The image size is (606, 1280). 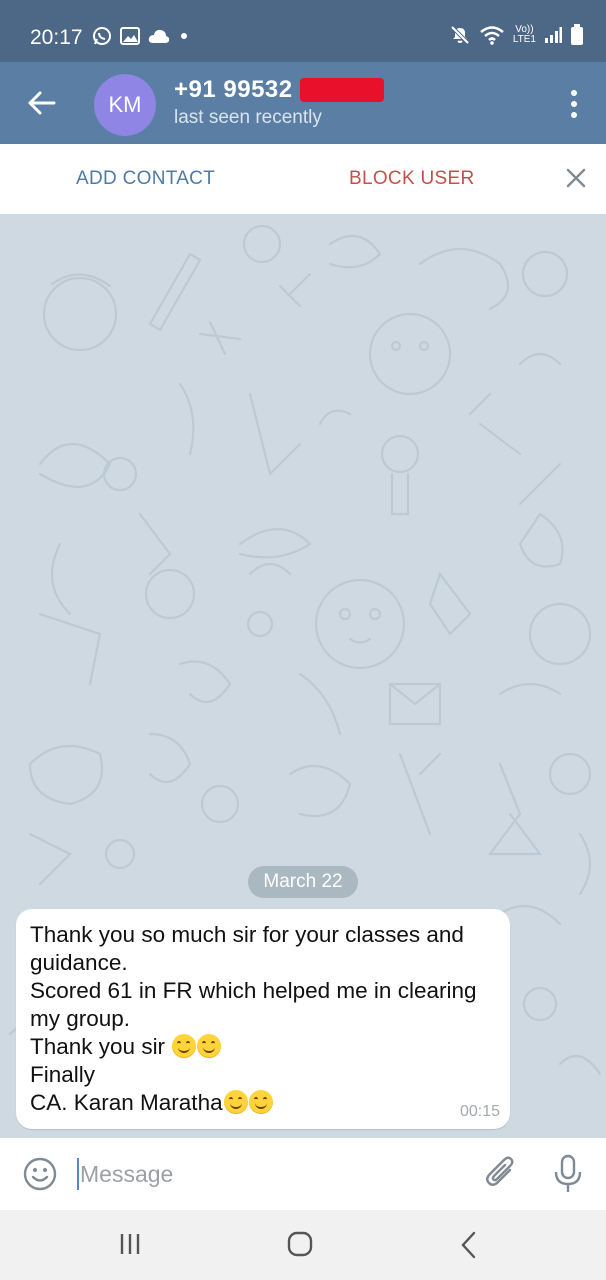 What do you see at coordinates (576, 178) in the screenshot?
I see `close-icon` at bounding box center [576, 178].